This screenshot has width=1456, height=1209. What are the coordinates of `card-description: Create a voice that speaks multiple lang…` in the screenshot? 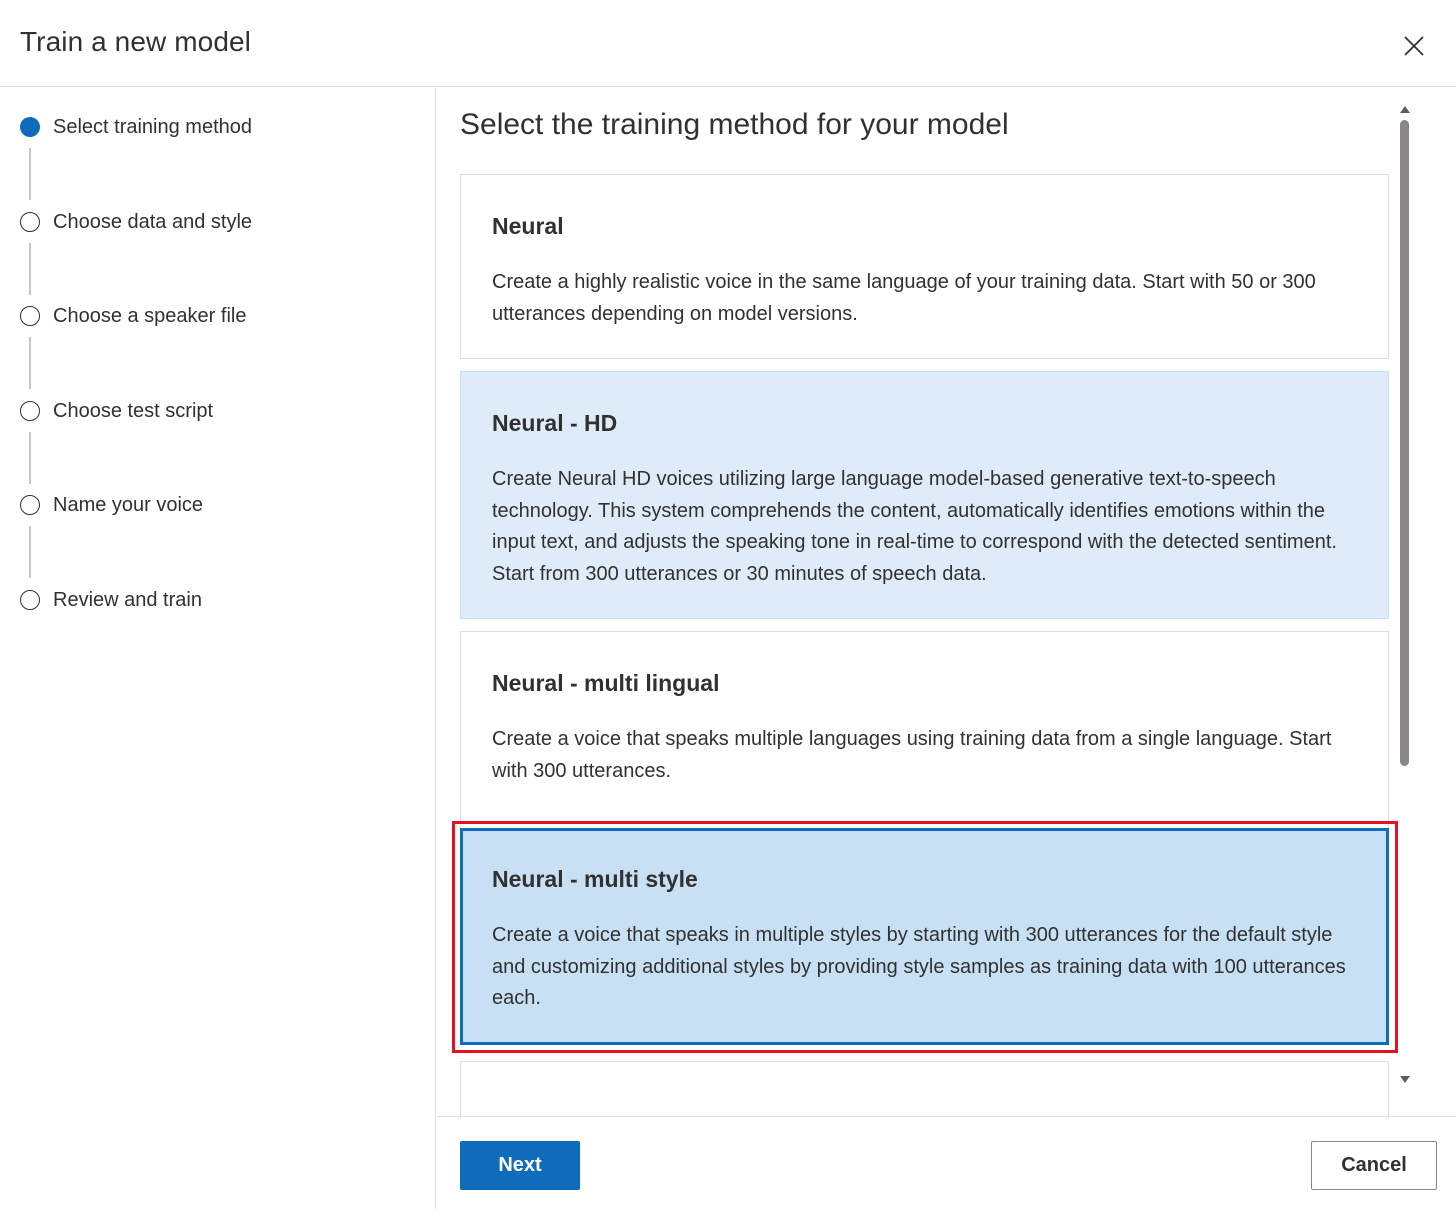 It's located at (912, 755).